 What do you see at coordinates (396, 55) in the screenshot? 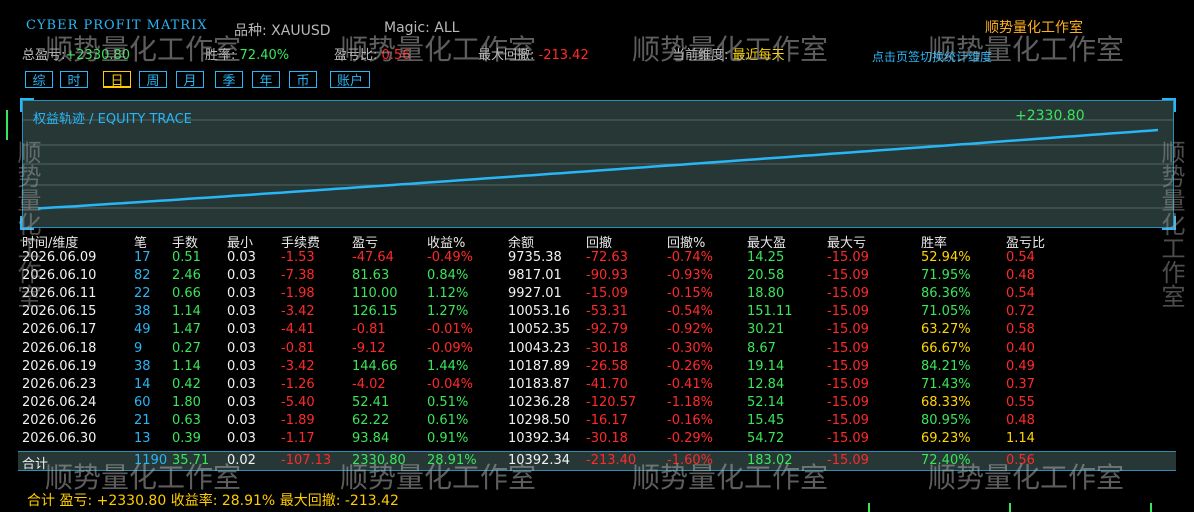
I see `pl-ratio-value: 0.56` at bounding box center [396, 55].